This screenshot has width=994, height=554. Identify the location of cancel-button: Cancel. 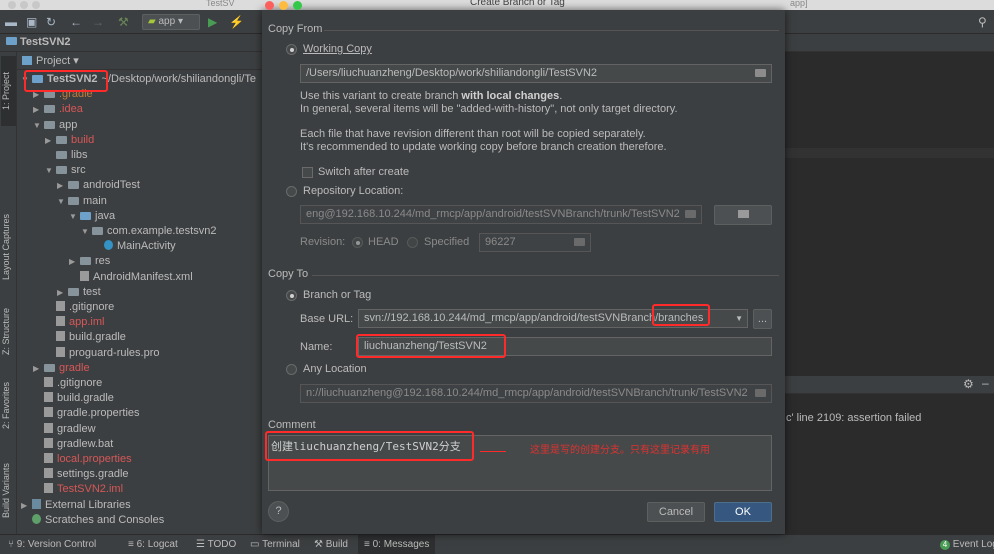
(676, 512).